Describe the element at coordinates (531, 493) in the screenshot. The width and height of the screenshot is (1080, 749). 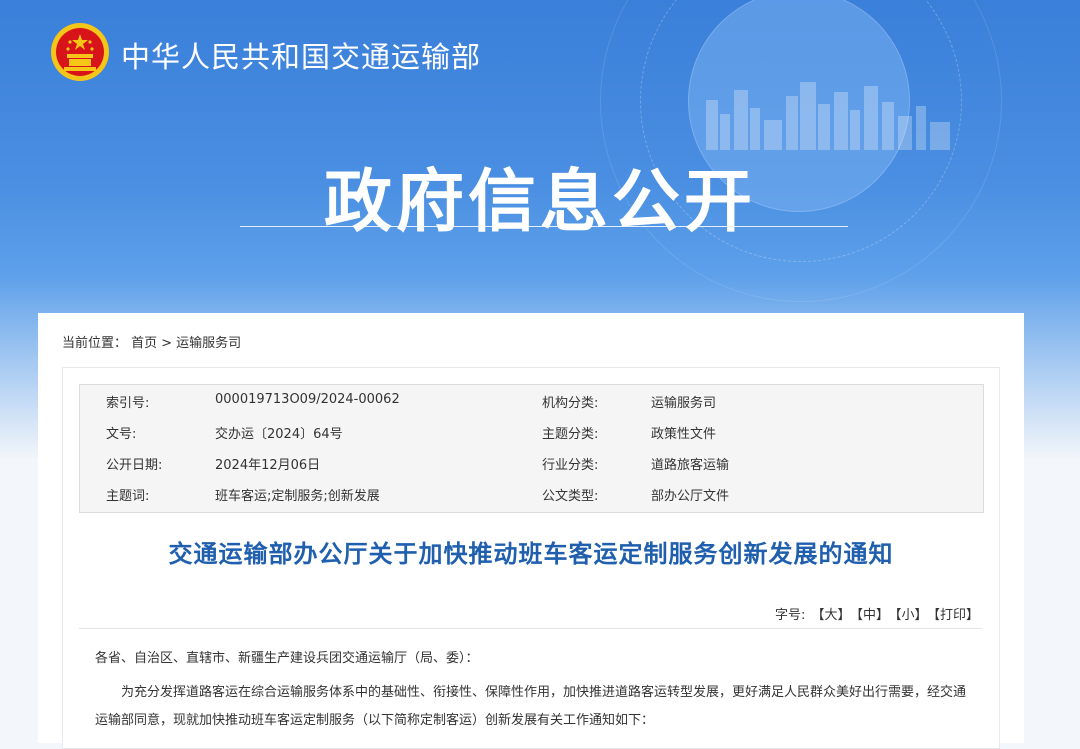
I see `metadata-row: 主题词: 班车客运;定制服务;创新发展 公文类型: 部办公厅文件` at that location.